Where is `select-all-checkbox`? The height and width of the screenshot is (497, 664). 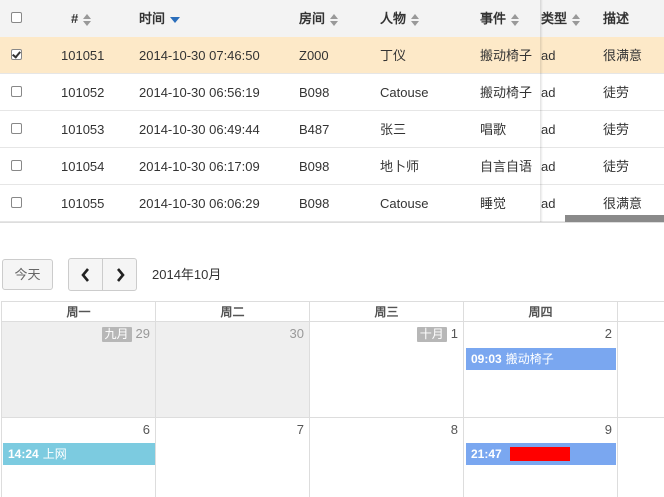
select-all-checkbox is located at coordinates (16, 17).